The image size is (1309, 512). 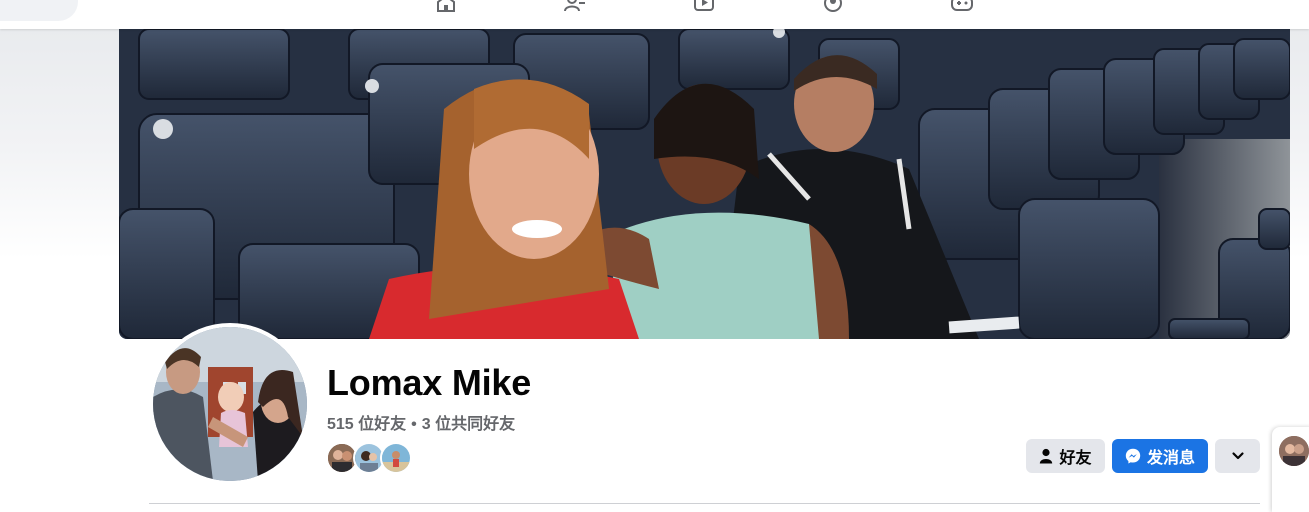 What do you see at coordinates (704, 6) in the screenshot?
I see `watch-icon` at bounding box center [704, 6].